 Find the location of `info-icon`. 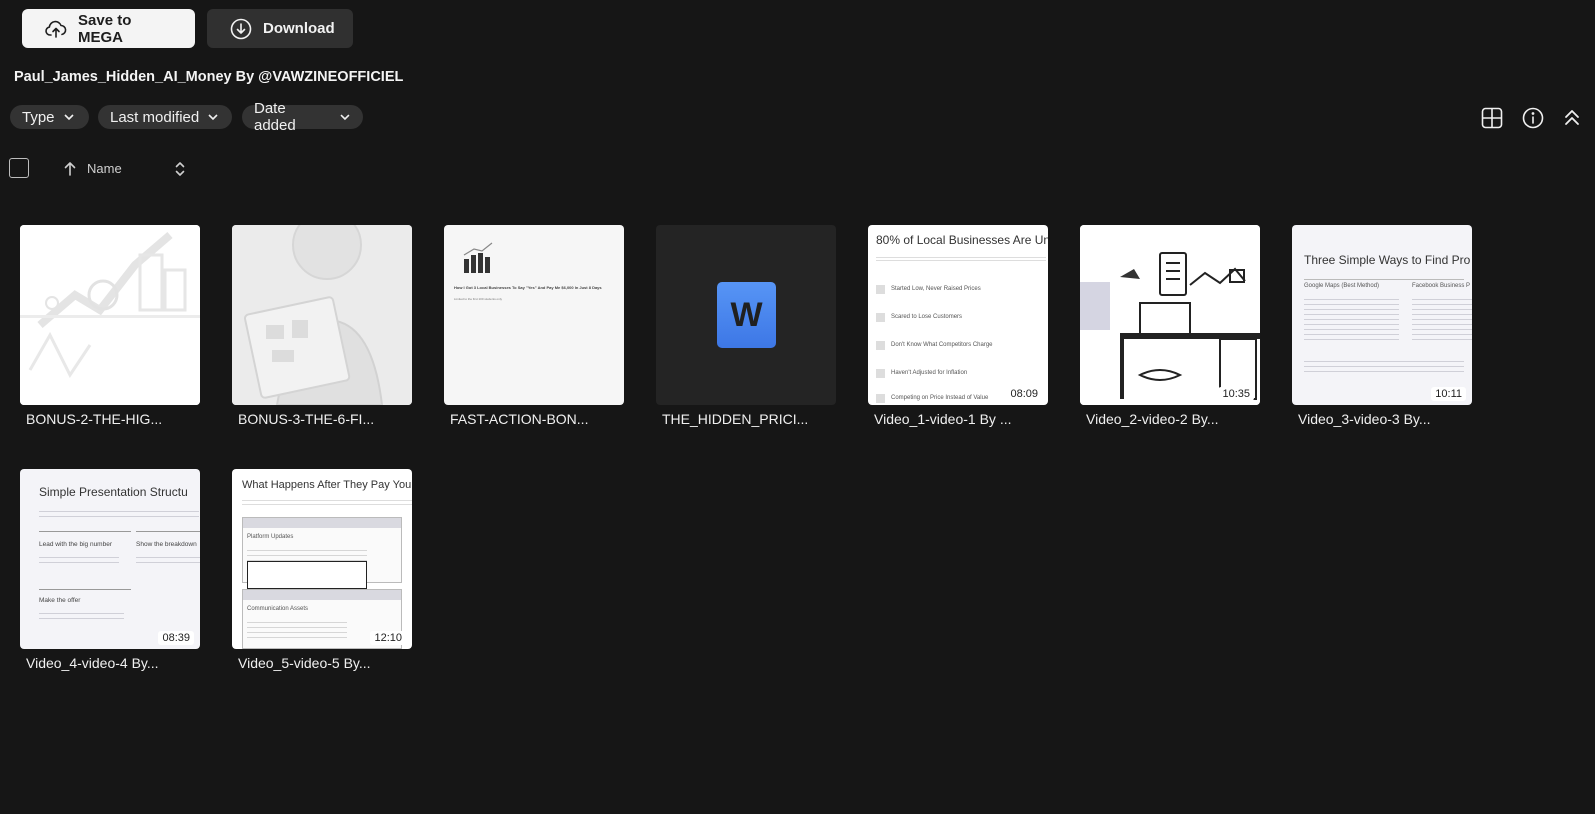

info-icon is located at coordinates (1533, 118).